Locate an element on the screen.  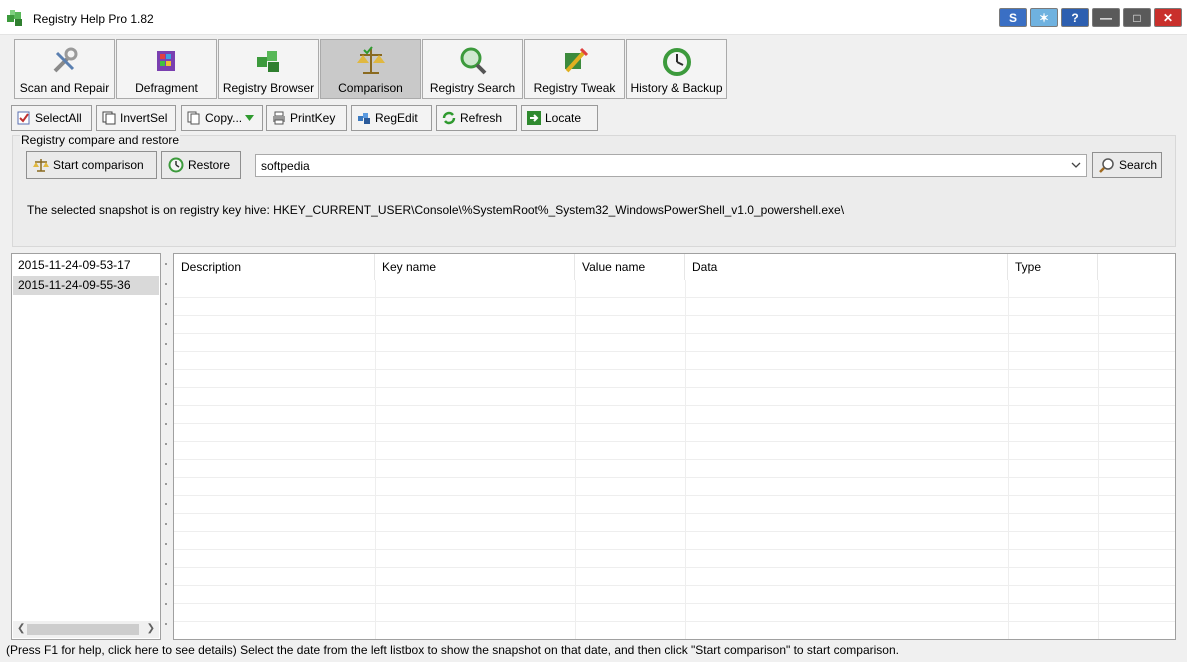
search-label: Search is located at coordinates (1138, 165).